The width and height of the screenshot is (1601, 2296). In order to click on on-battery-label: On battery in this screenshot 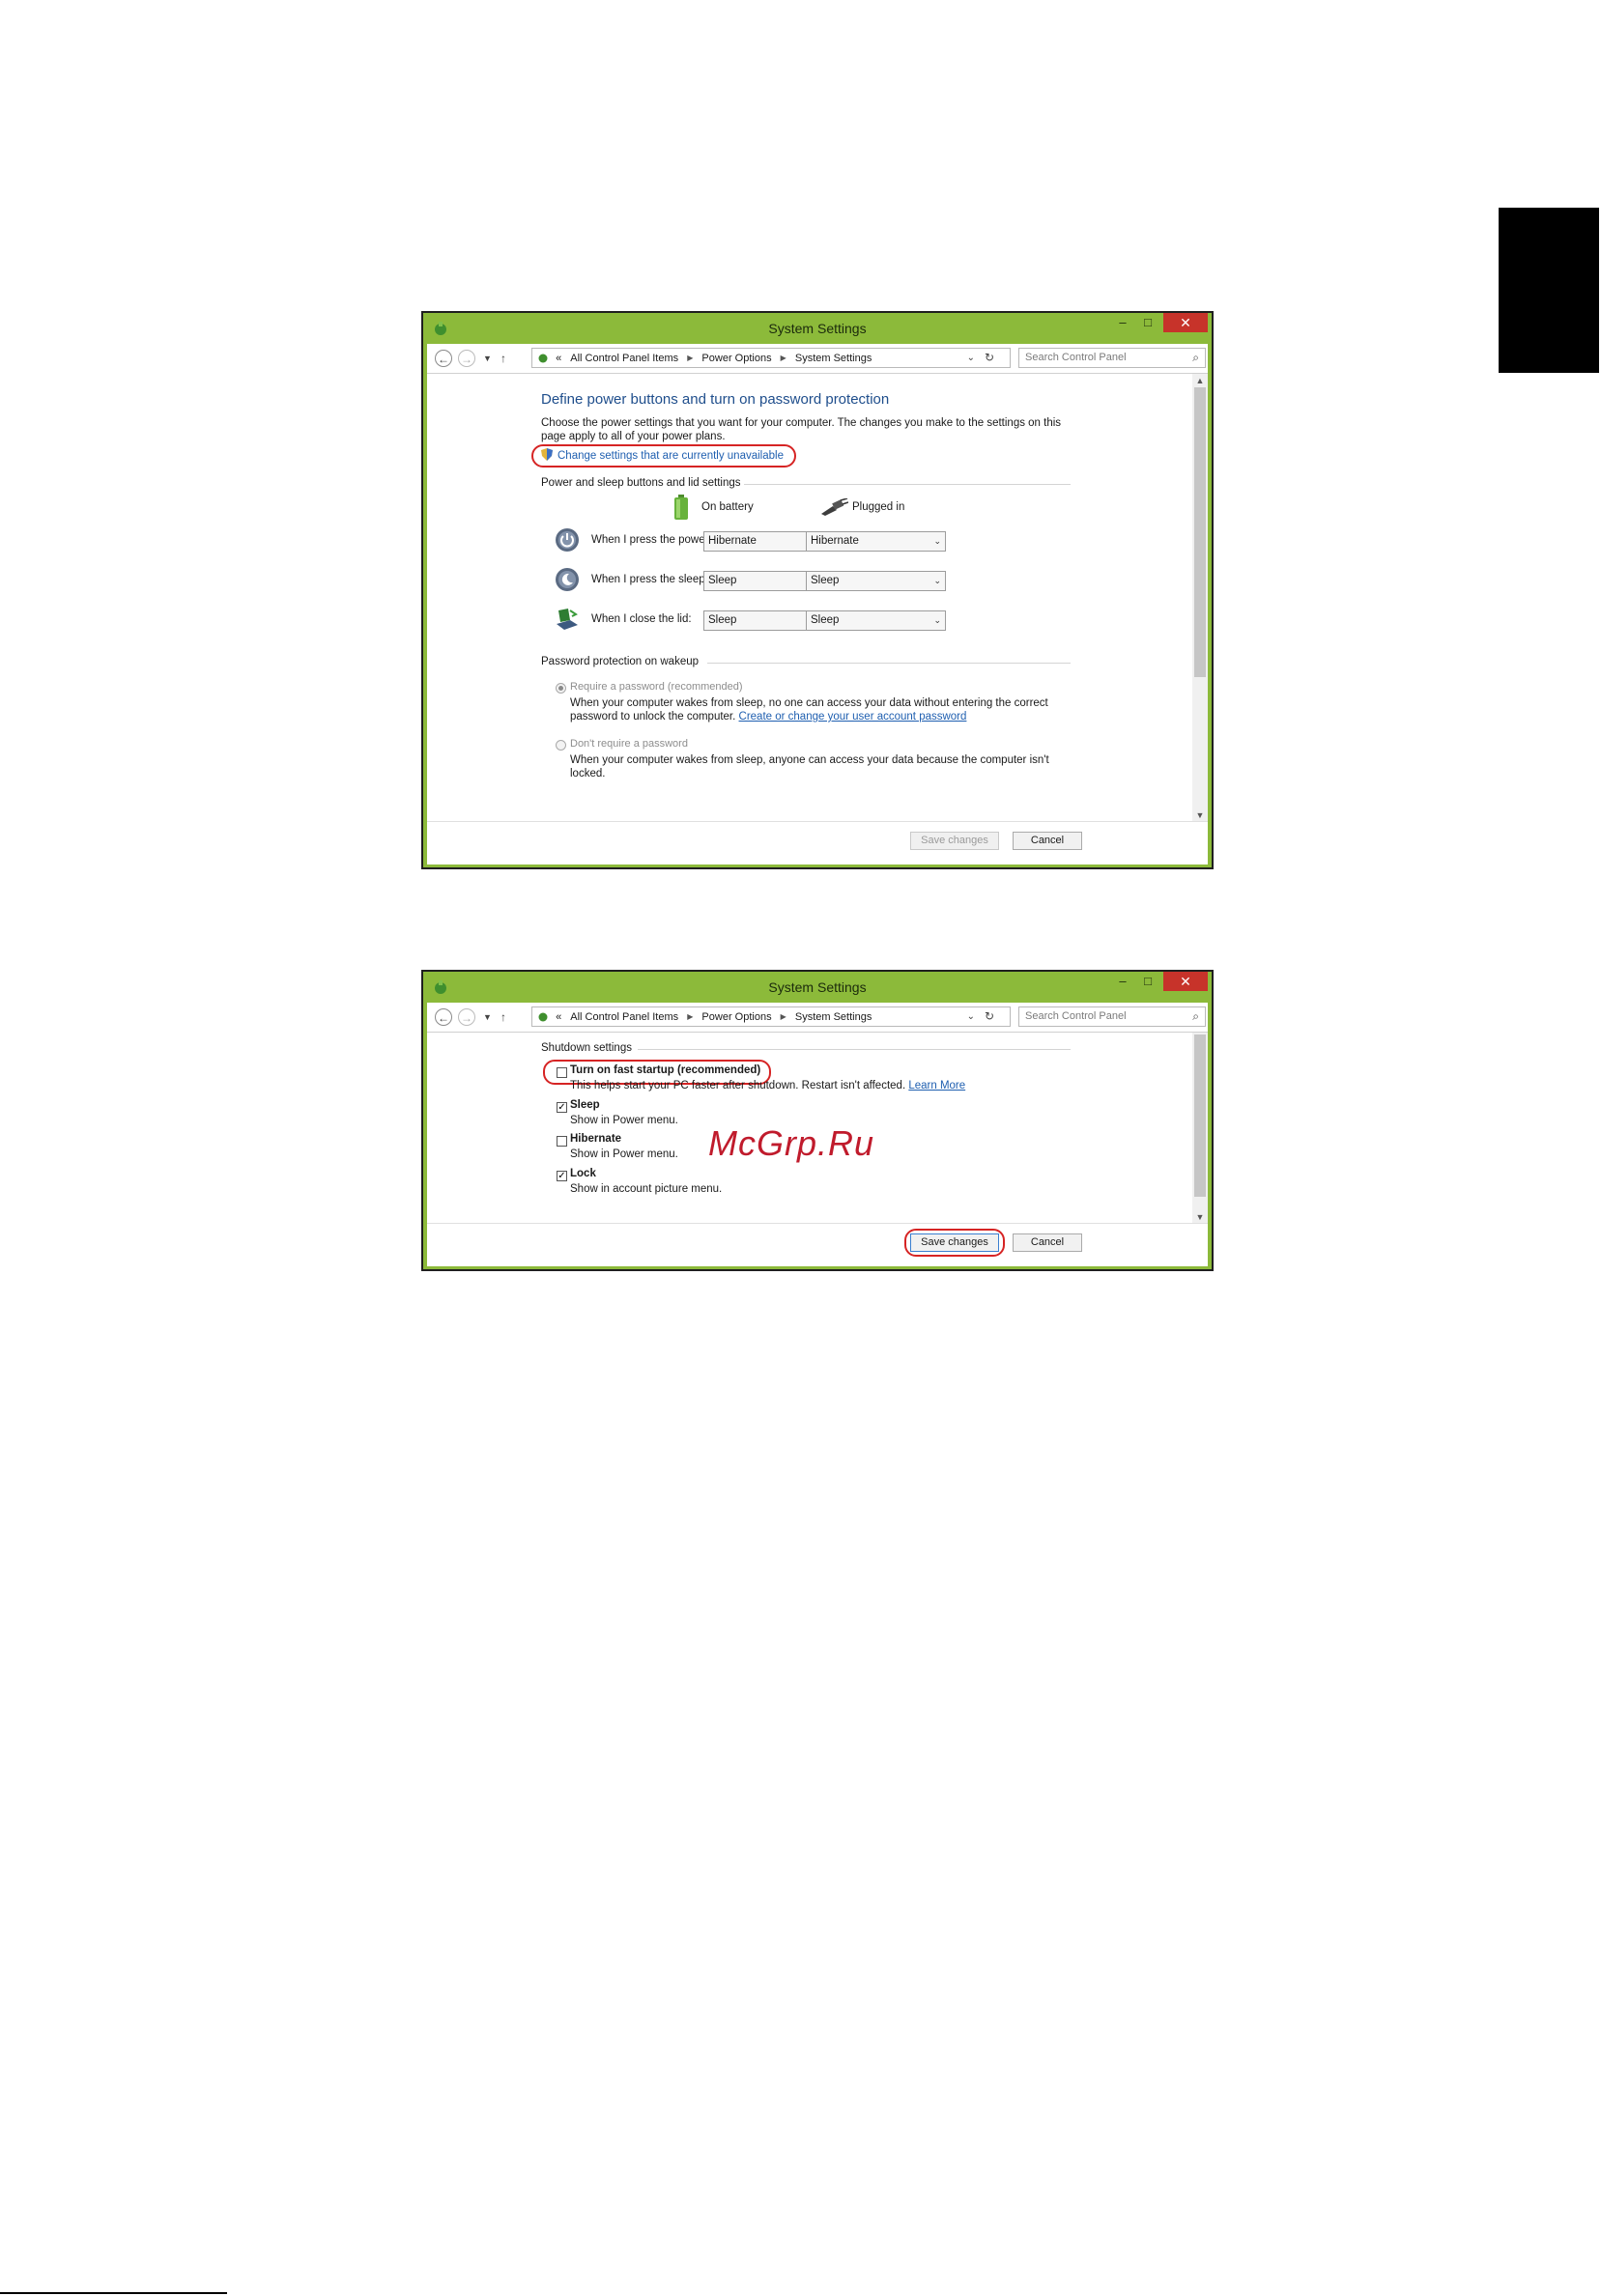, I will do `click(727, 507)`.